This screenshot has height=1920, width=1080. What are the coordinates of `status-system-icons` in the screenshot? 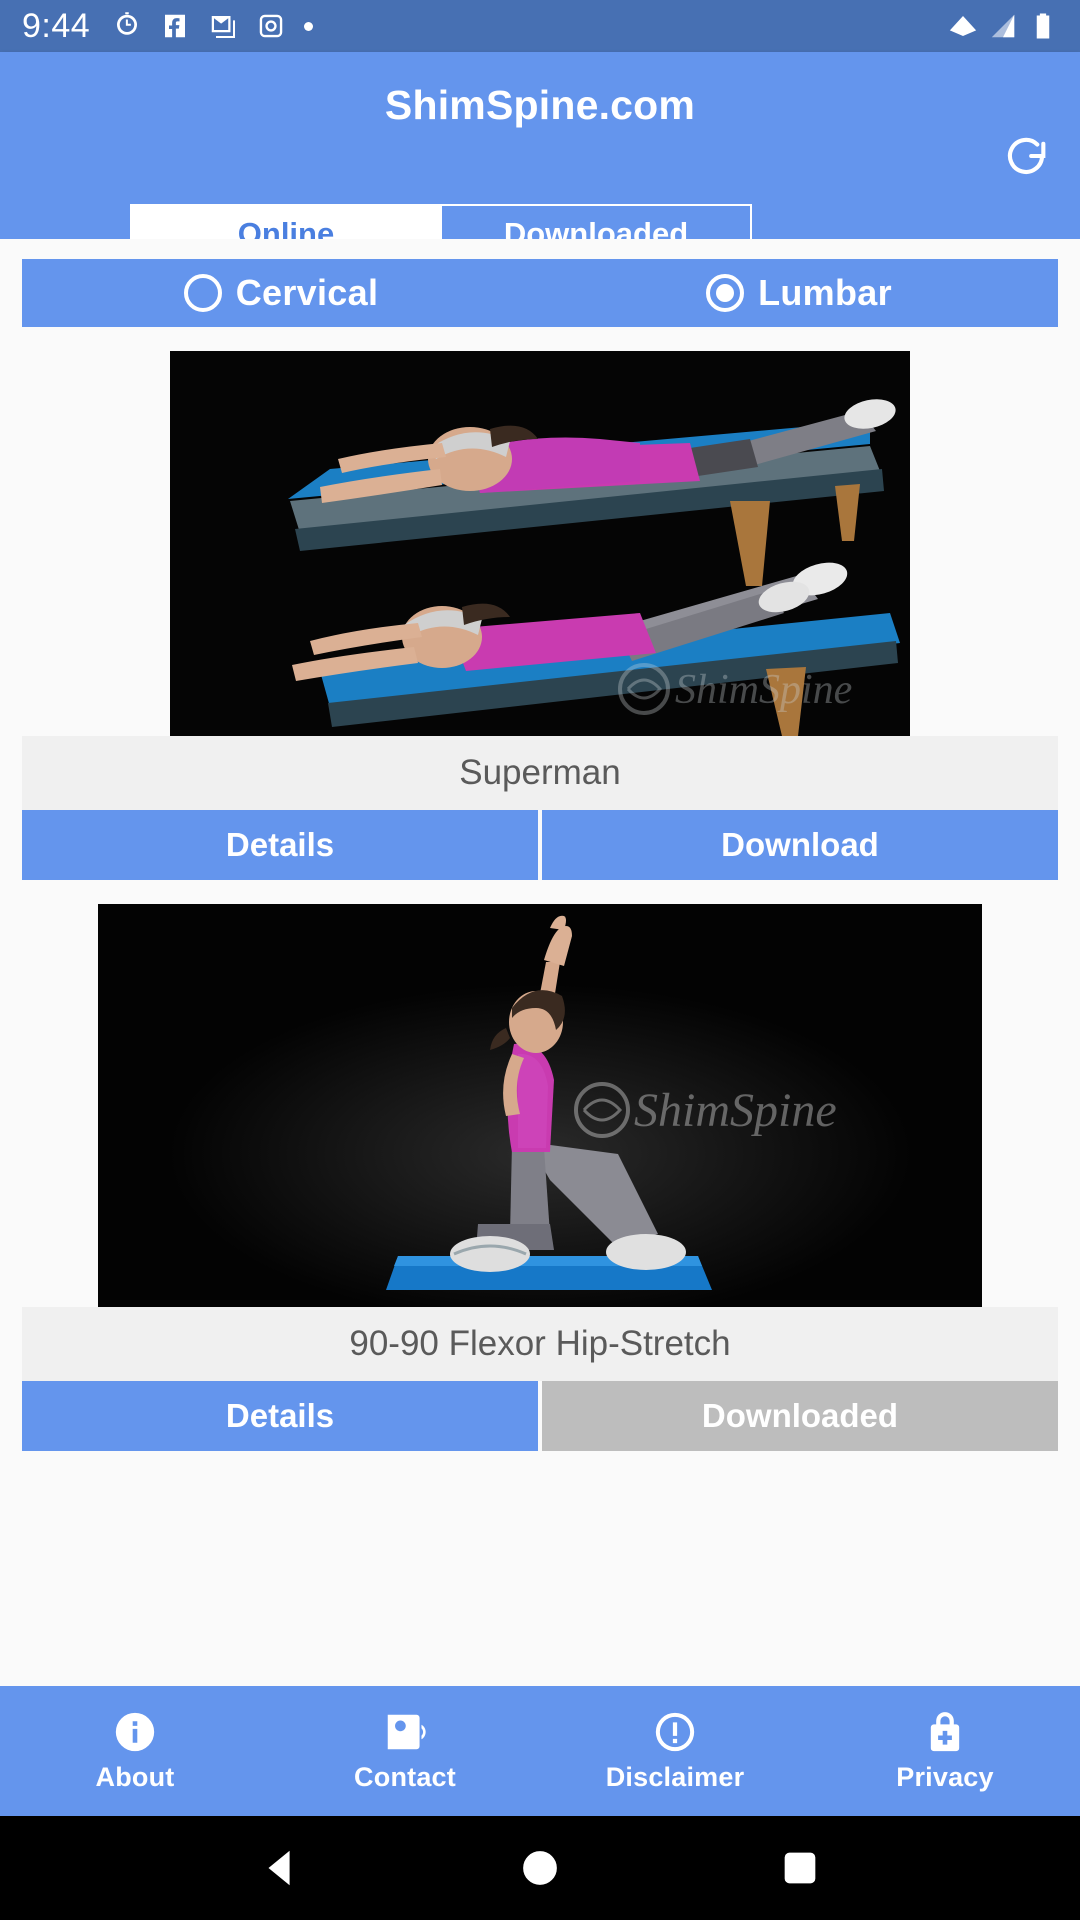 It's located at (1003, 26).